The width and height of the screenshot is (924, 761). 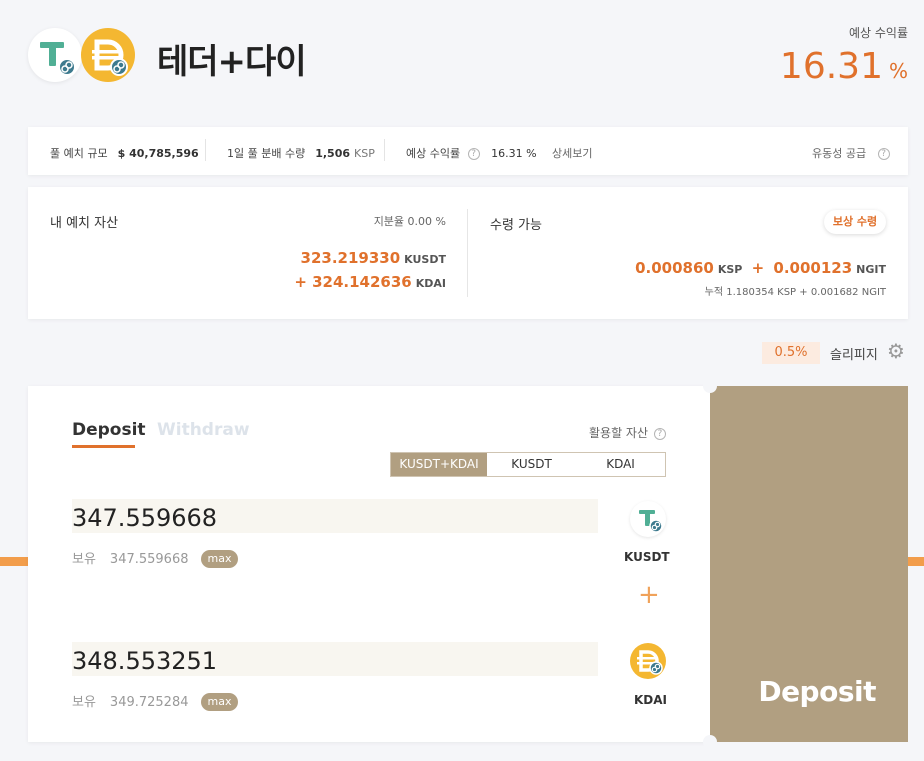 I want to click on tab-deposit: Deposit, so click(x=109, y=430).